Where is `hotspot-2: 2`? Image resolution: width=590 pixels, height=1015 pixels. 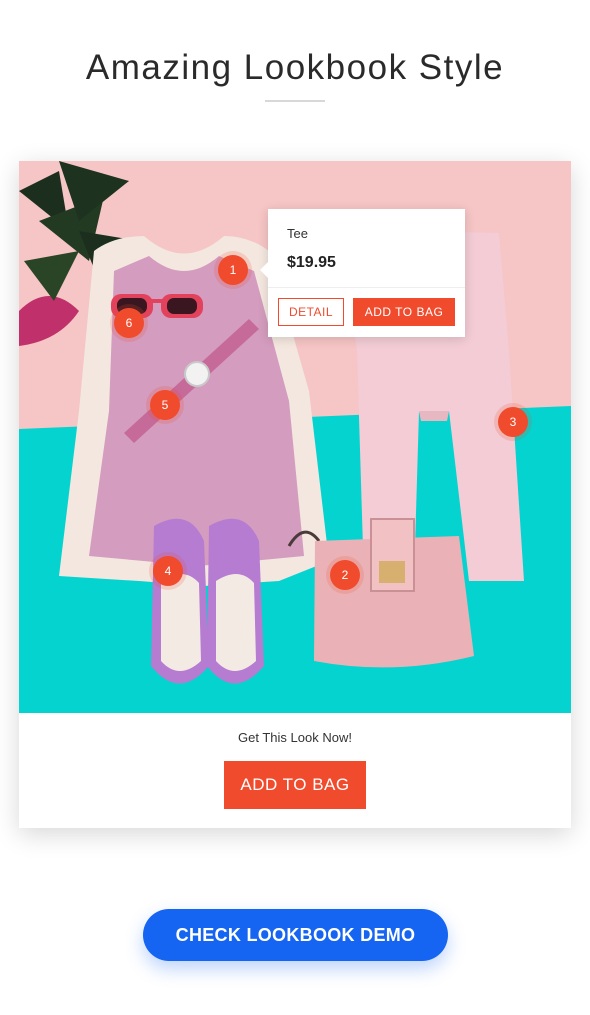
hotspot-2: 2 is located at coordinates (345, 575).